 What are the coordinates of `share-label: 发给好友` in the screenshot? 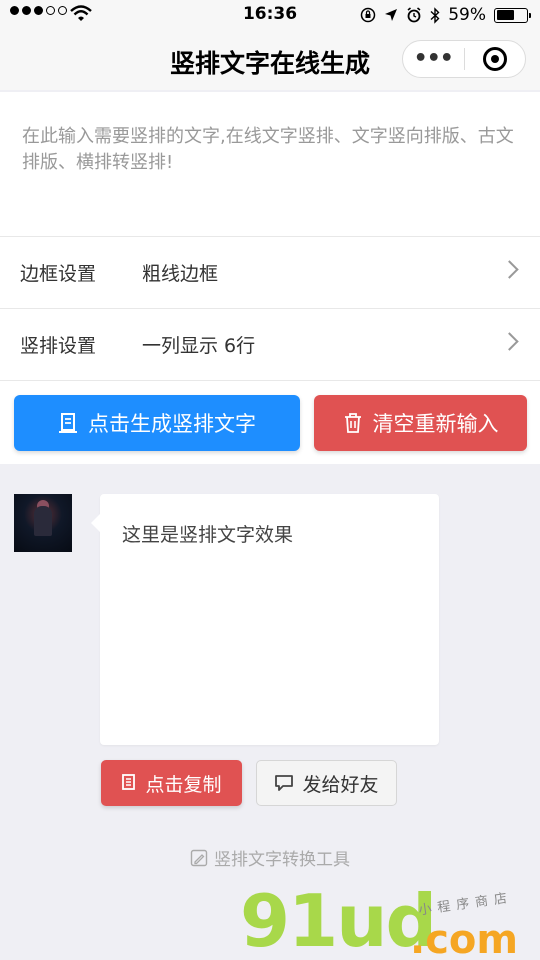 It's located at (340, 784).